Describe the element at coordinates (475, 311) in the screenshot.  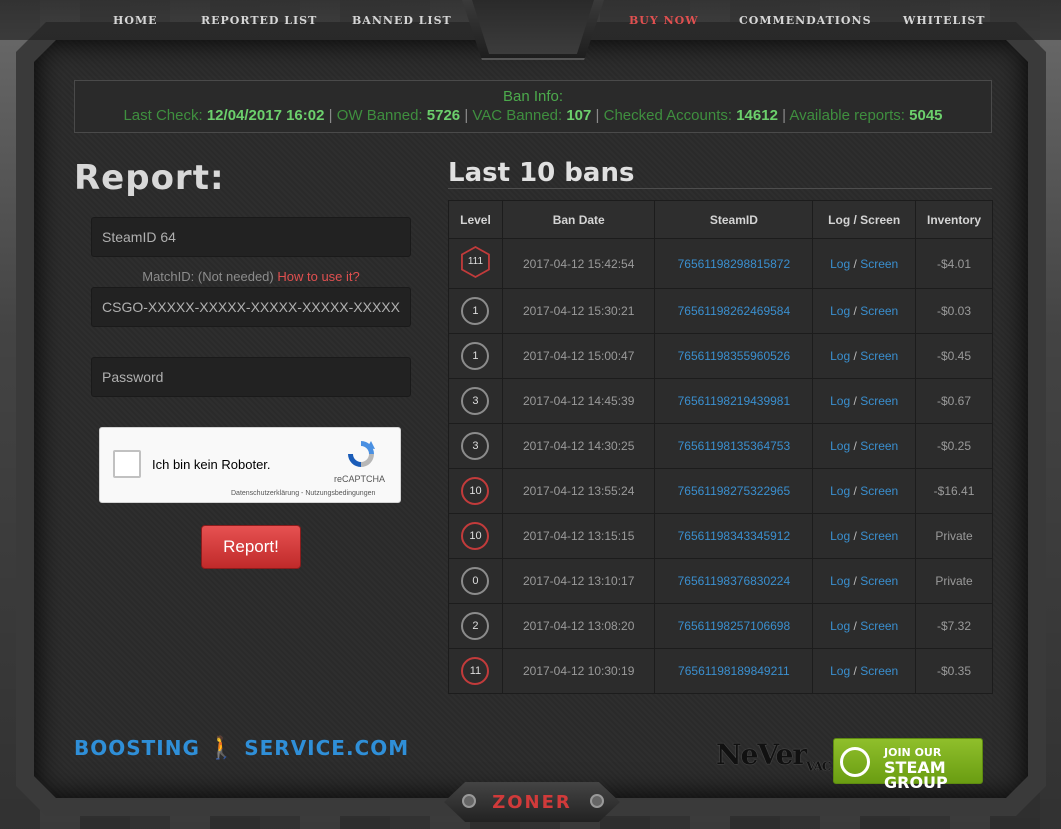
I see `level-cell: 1` at that location.